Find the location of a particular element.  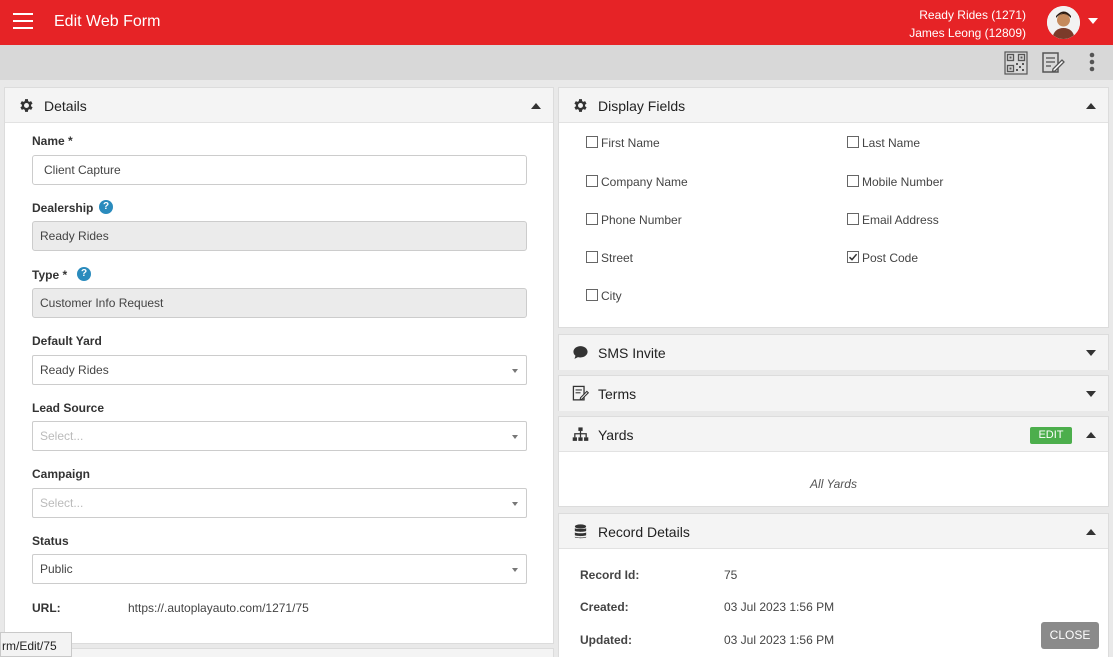

more-vert-icon is located at coordinates (1092, 63).